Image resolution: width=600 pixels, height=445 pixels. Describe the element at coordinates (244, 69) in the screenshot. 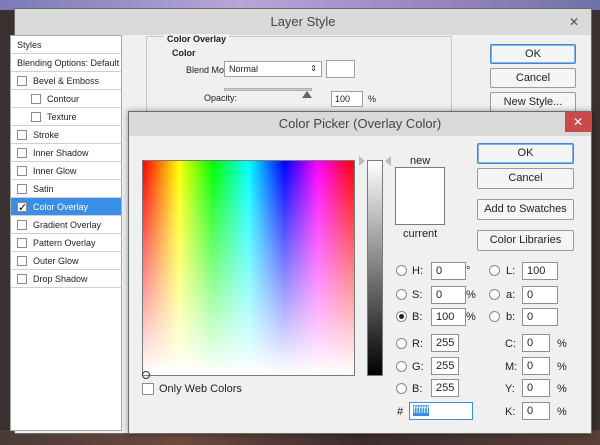

I see `blend-mode-value: Normal` at that location.